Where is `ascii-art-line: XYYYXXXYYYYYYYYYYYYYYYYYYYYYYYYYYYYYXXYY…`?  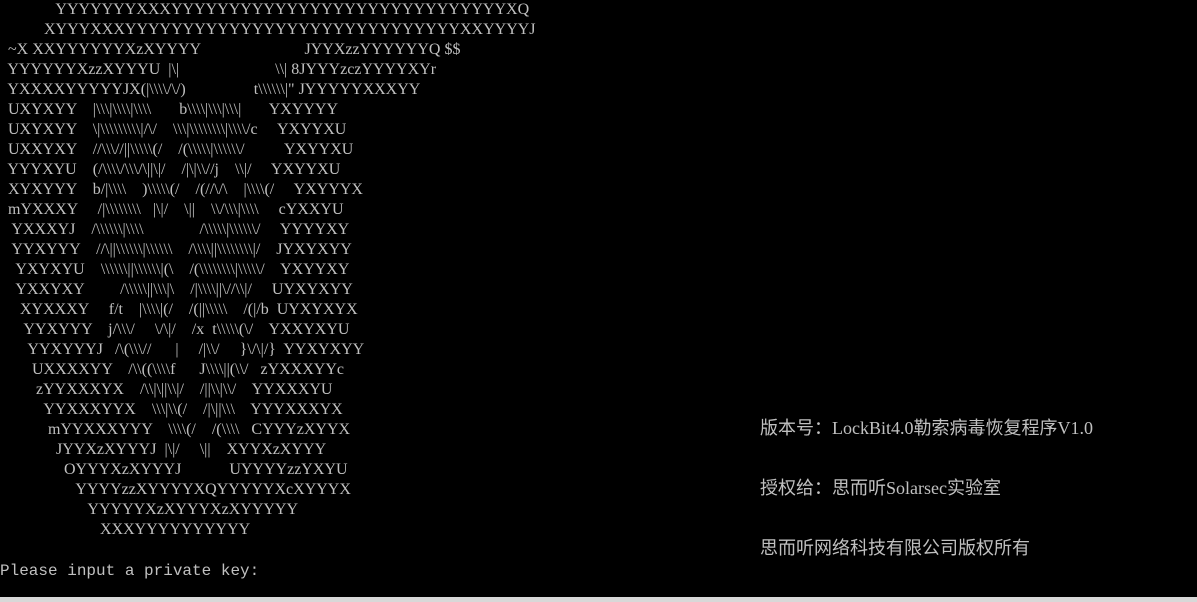 ascii-art-line: XYYYXXXYYYYYYYYYYYYYYYYYYYYYYYYYYYYYXXYY… is located at coordinates (268, 29).